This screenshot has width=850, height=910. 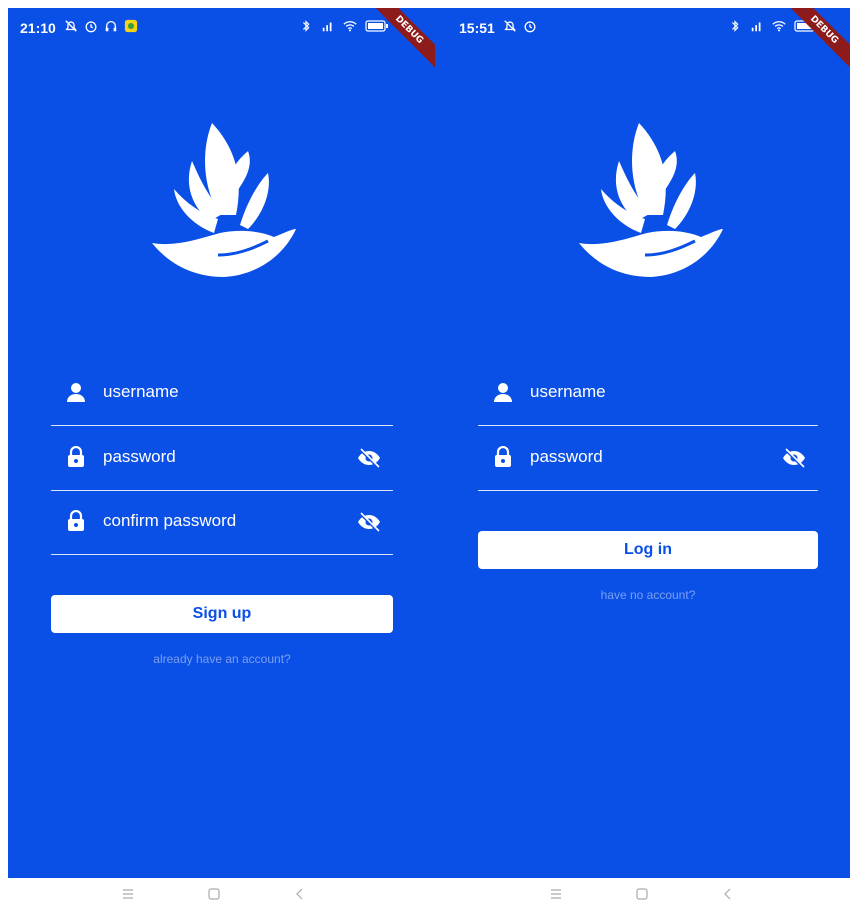 I want to click on battery-icon, so click(x=376, y=26).